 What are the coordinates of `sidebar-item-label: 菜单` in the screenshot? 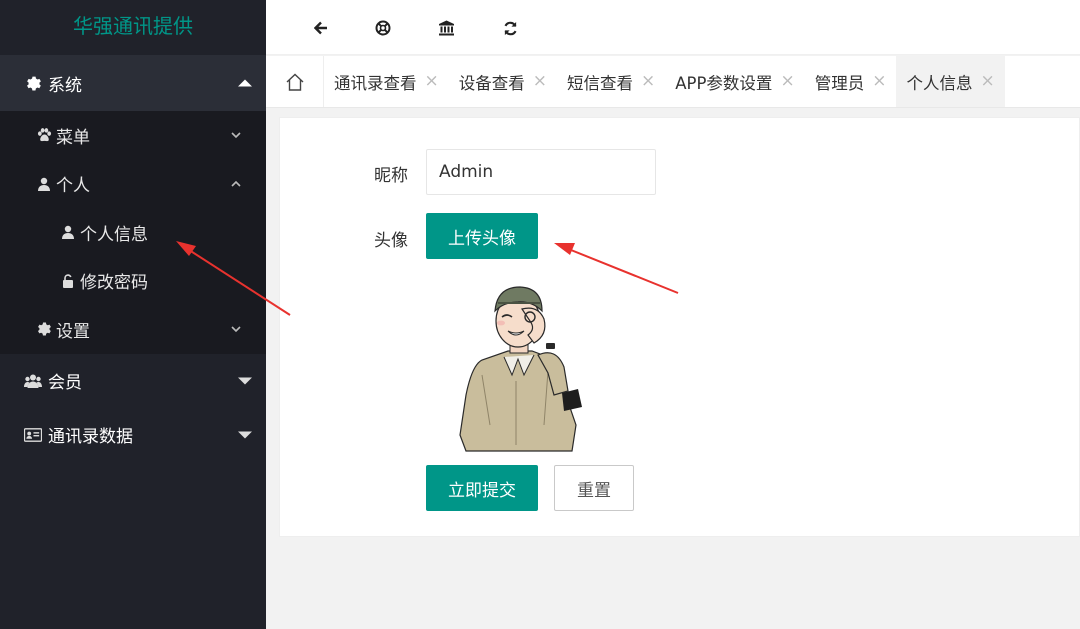 It's located at (73, 137).